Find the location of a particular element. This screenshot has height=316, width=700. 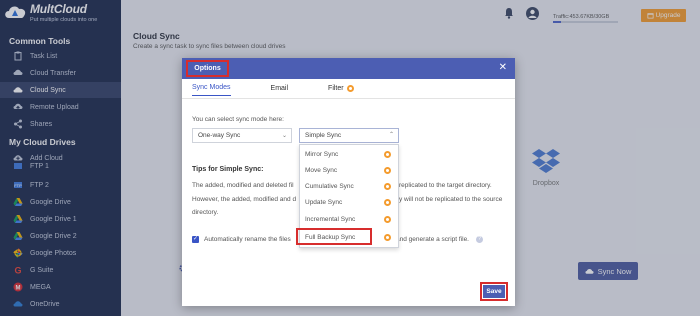

auto-rename-checkbox: ✓ is located at coordinates (195, 239).